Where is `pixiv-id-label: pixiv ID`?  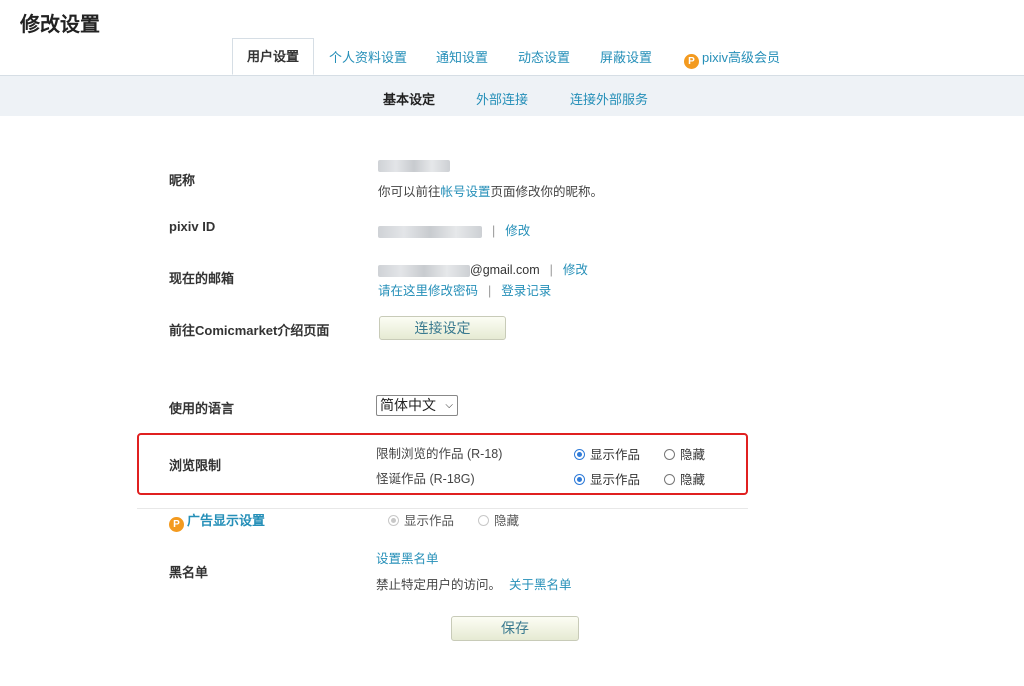
pixiv-id-label: pixiv ID is located at coordinates (192, 226).